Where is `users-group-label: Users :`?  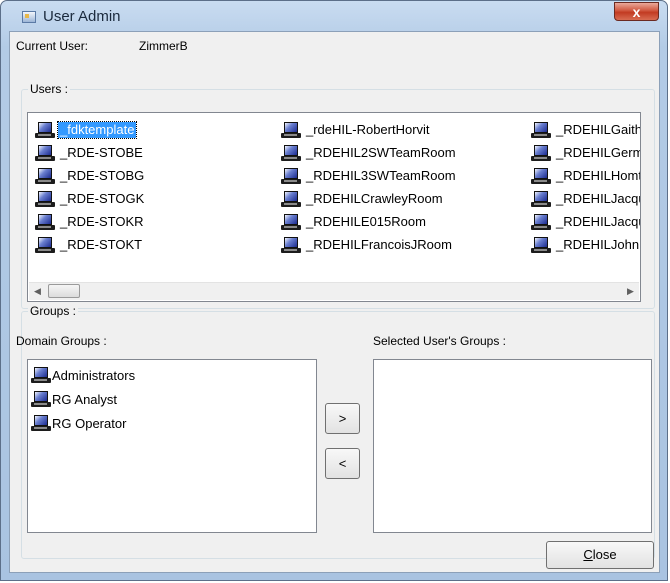
users-group-label: Users : is located at coordinates (49, 89).